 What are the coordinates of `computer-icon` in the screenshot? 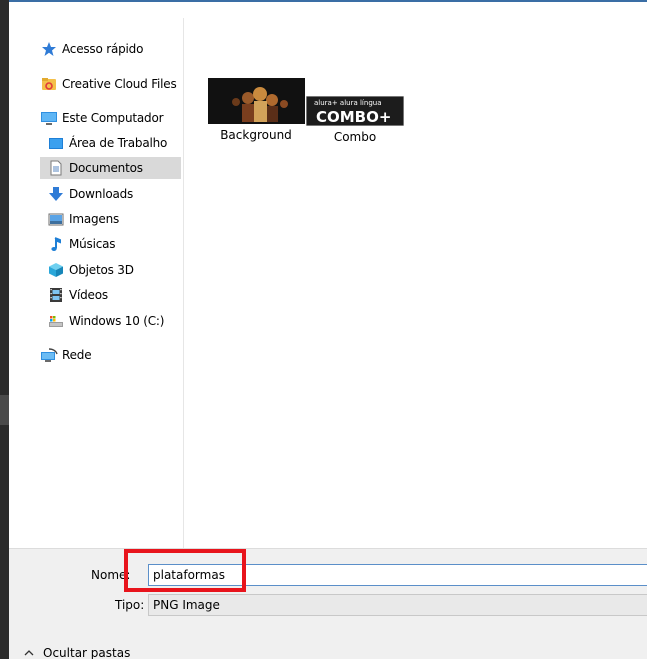 It's located at (49, 118).